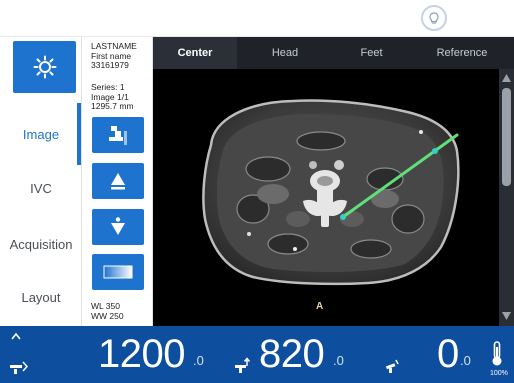  I want to click on nav-item-ivc: IVC, so click(41, 188).